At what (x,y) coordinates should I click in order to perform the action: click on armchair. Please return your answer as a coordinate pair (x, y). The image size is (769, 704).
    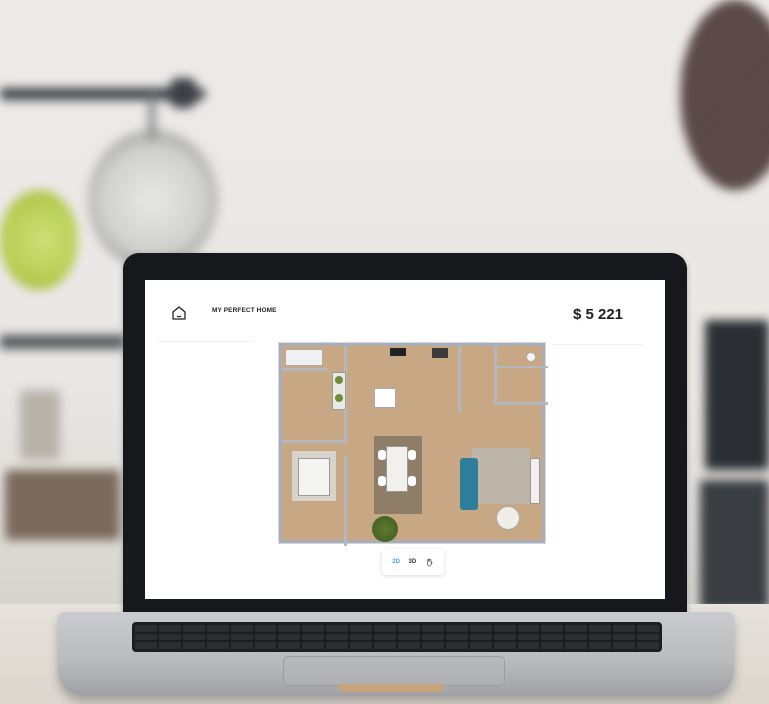
    Looking at the image, I should click on (508, 518).